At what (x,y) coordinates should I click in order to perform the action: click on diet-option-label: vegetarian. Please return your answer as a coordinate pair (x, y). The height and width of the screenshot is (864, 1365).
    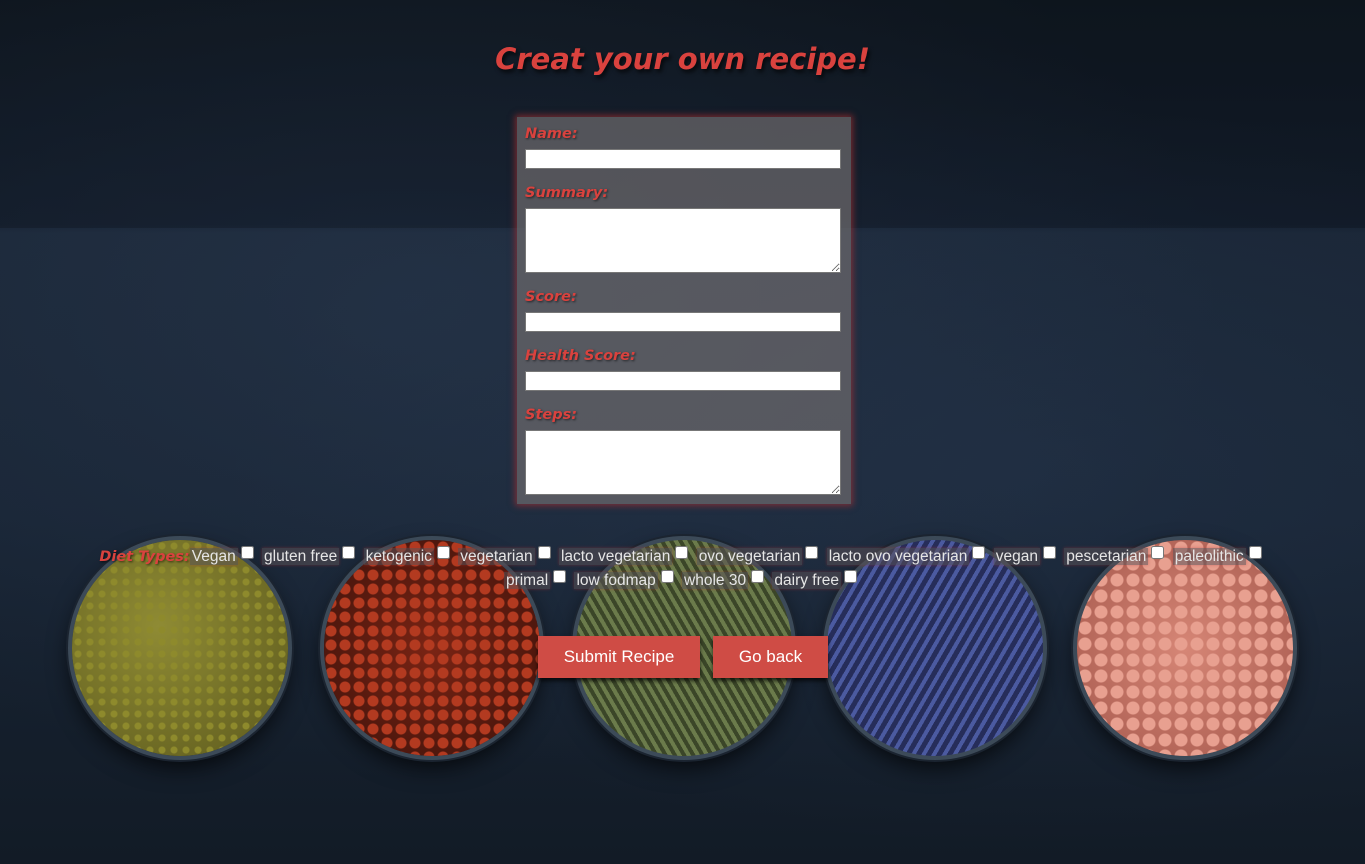
    Looking at the image, I should click on (496, 556).